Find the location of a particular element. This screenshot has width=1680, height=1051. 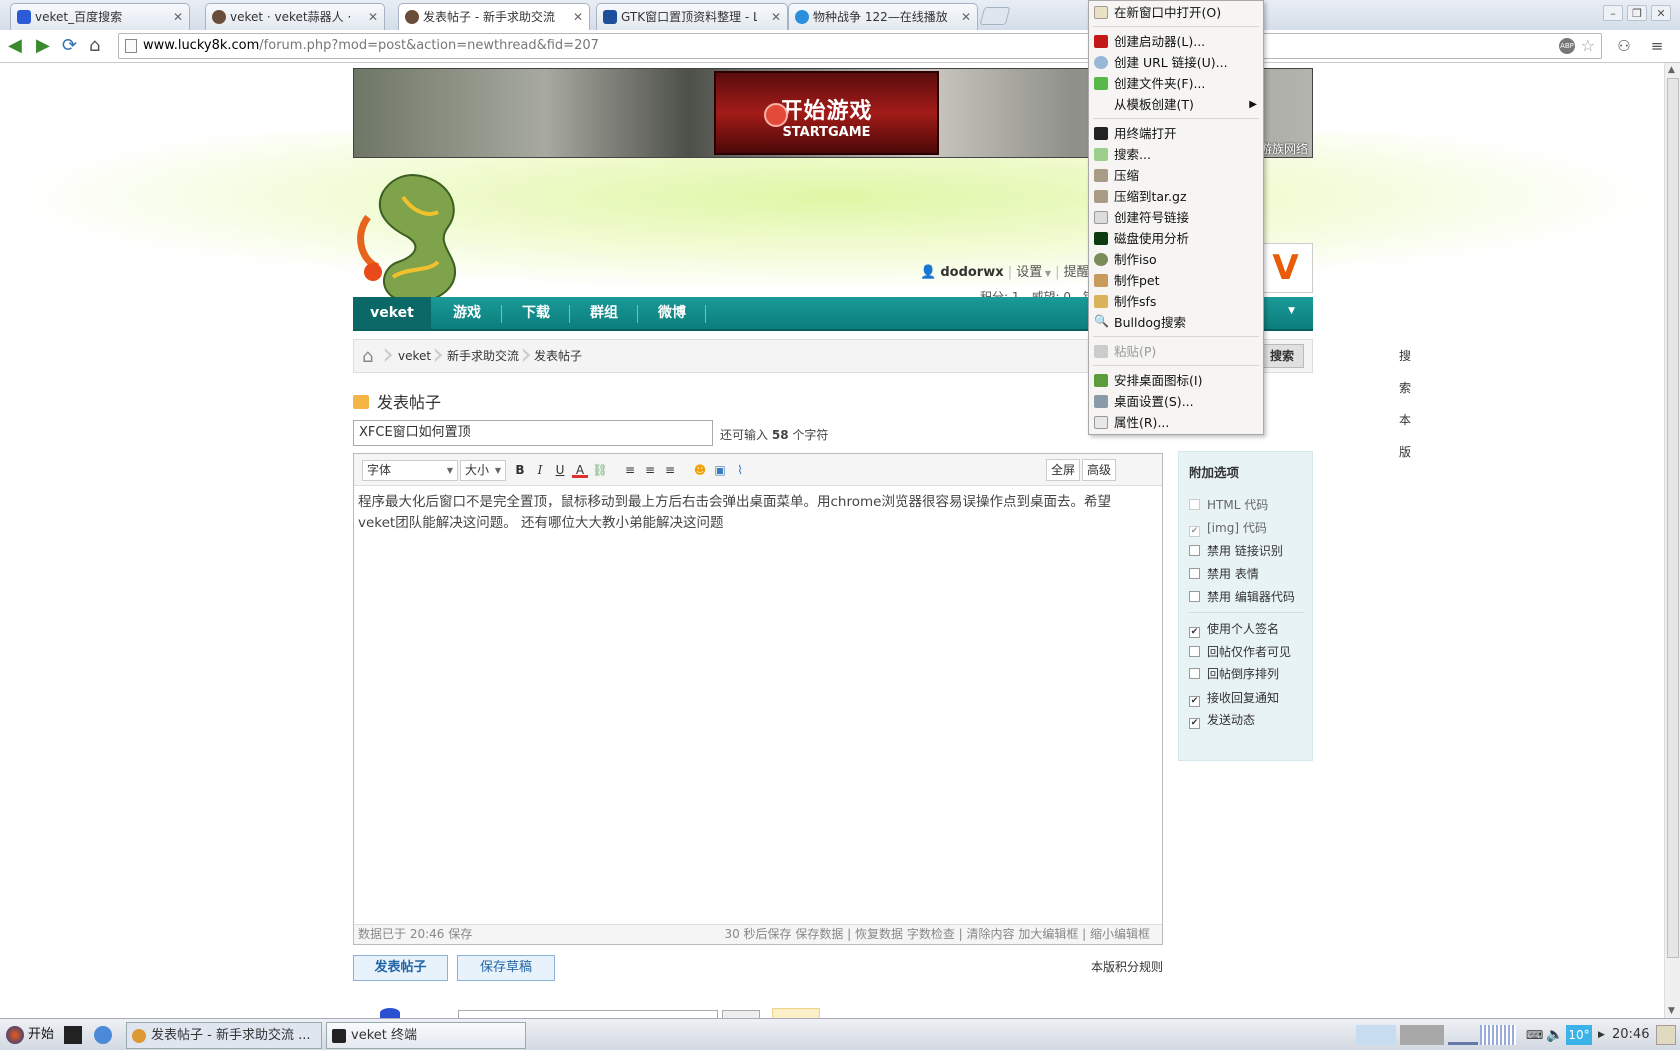

start-button: 开始 is located at coordinates (32, 1035).